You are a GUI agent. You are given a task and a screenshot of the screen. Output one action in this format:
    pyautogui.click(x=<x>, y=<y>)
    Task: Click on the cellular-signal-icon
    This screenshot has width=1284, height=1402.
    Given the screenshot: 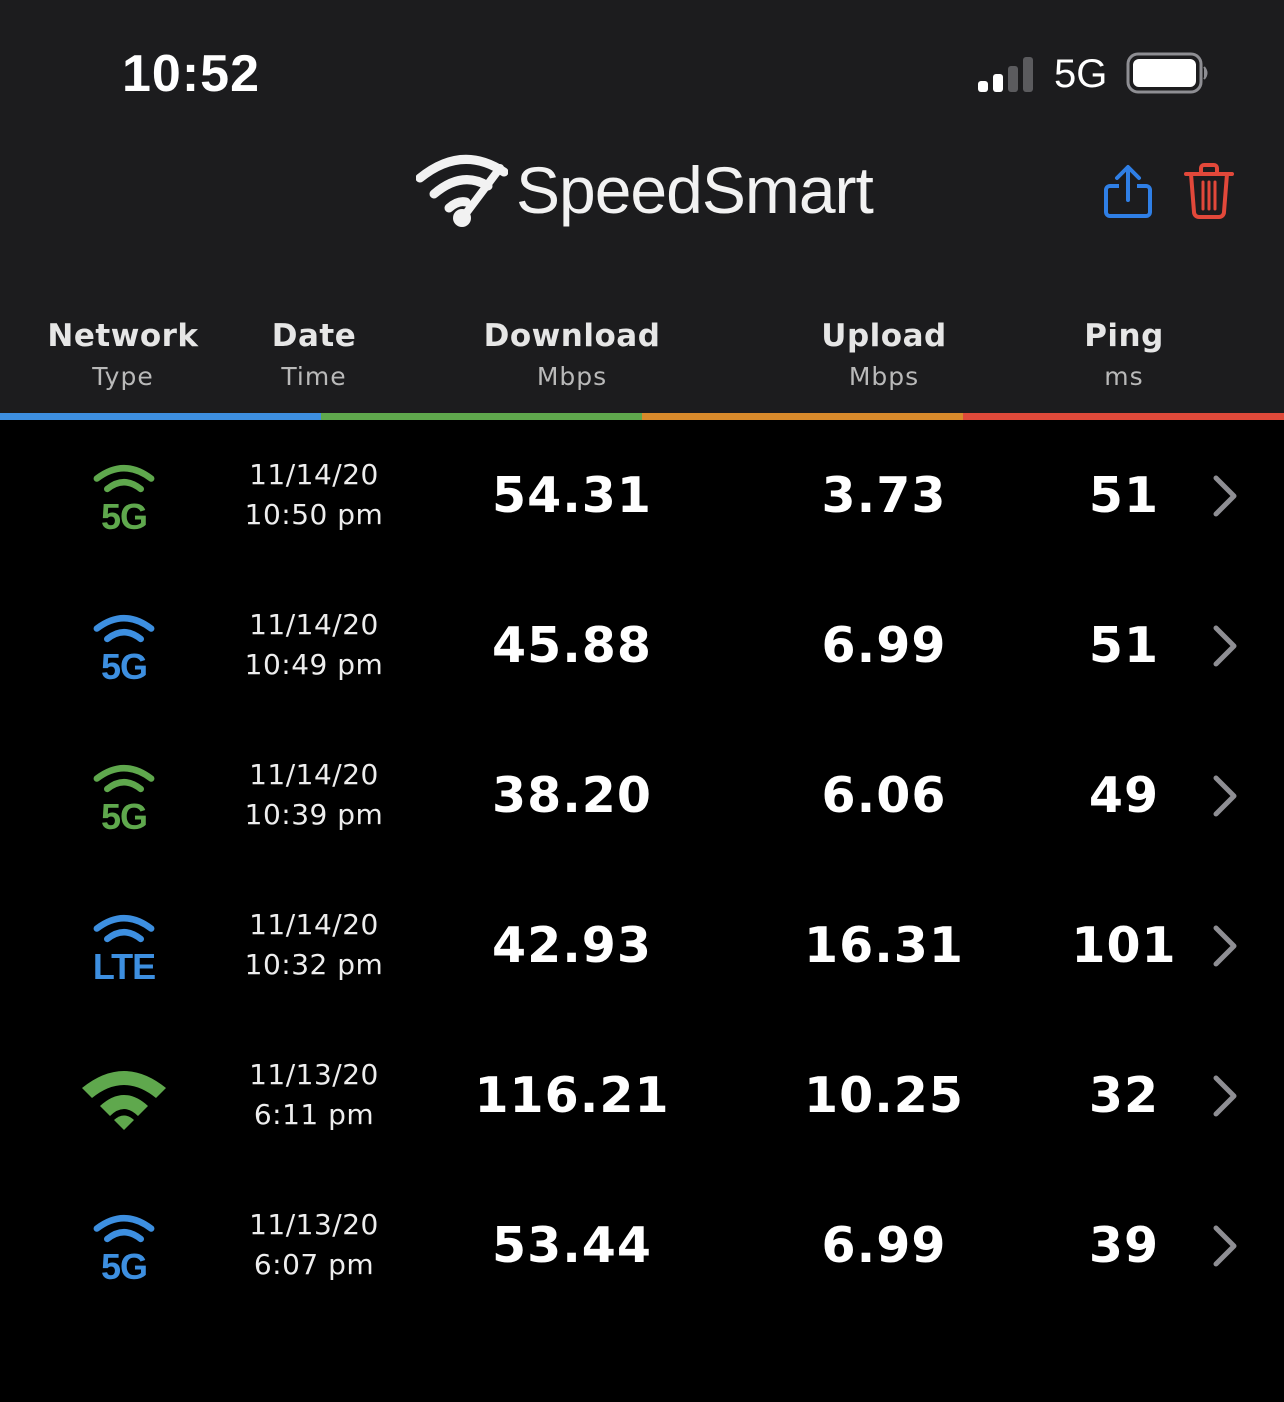 What is the action you would take?
    pyautogui.click(x=1008, y=76)
    